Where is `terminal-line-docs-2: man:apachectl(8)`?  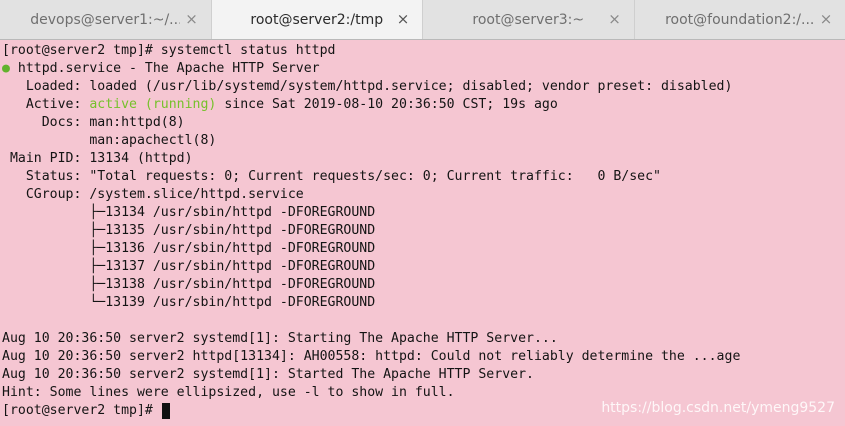 terminal-line-docs-2: man:apachectl(8) is located at coordinates (109, 140).